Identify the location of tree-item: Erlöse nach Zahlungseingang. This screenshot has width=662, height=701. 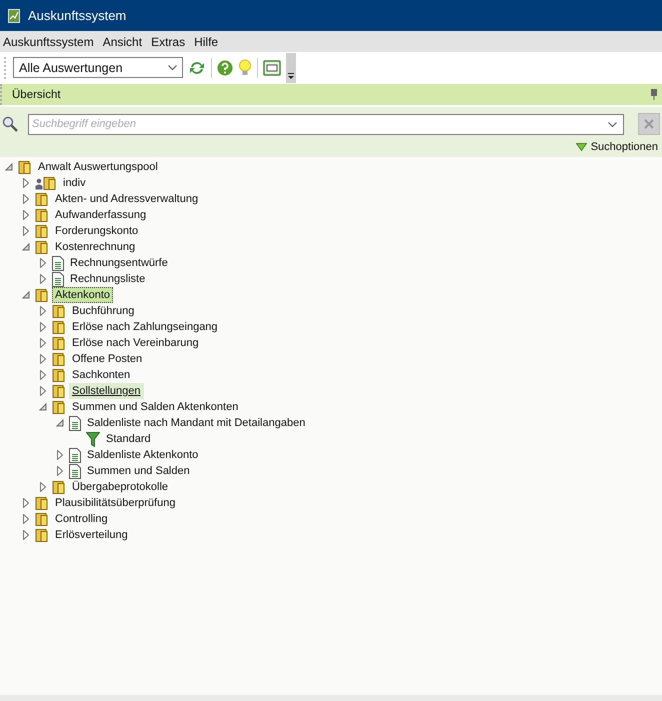
(145, 327).